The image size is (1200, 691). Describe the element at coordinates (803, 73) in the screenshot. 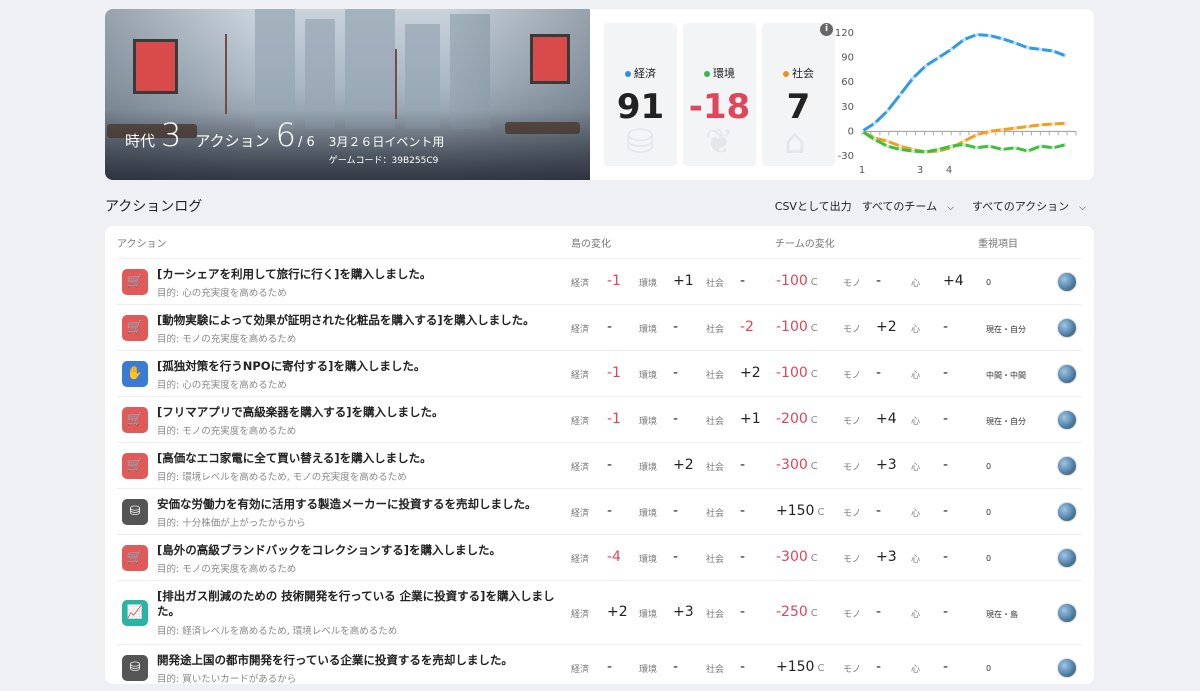

I see `score-name: 社会` at that location.